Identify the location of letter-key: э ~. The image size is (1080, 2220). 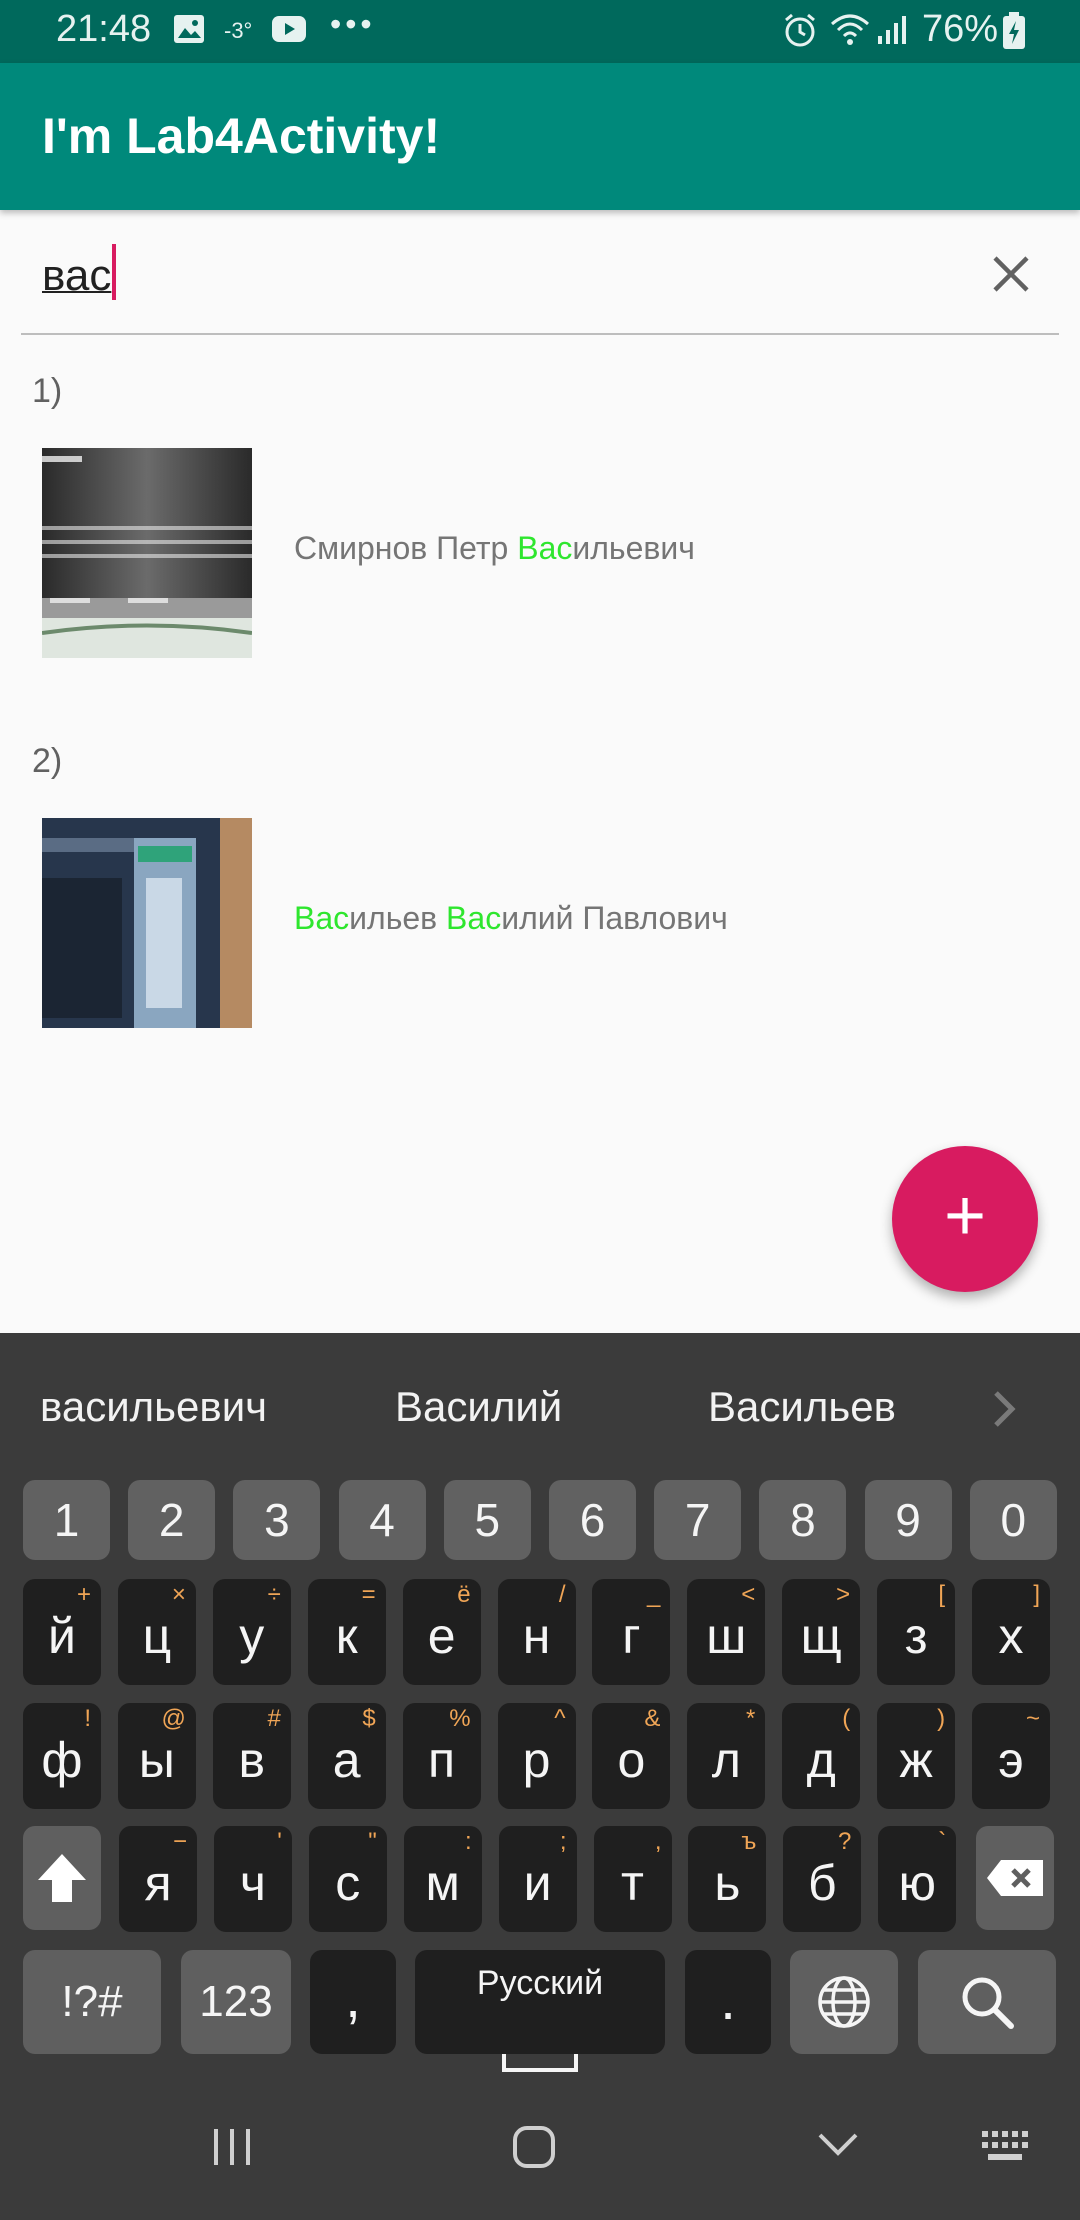
(1011, 1756).